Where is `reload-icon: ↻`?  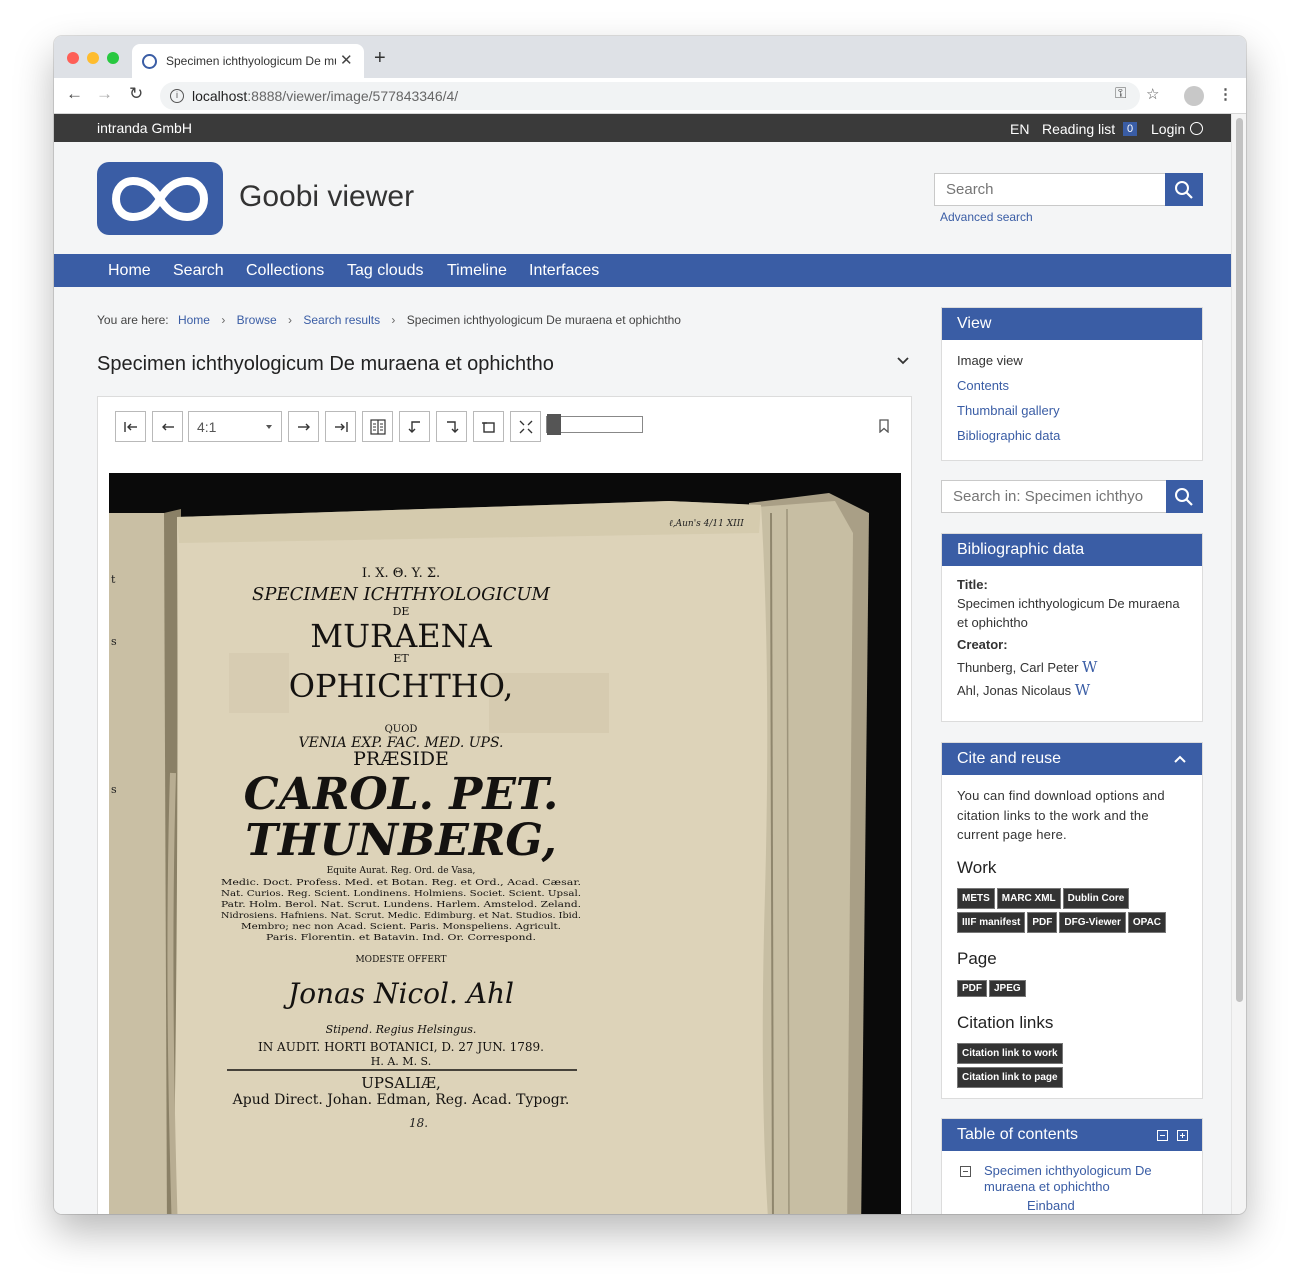
reload-icon: ↻ is located at coordinates (136, 94).